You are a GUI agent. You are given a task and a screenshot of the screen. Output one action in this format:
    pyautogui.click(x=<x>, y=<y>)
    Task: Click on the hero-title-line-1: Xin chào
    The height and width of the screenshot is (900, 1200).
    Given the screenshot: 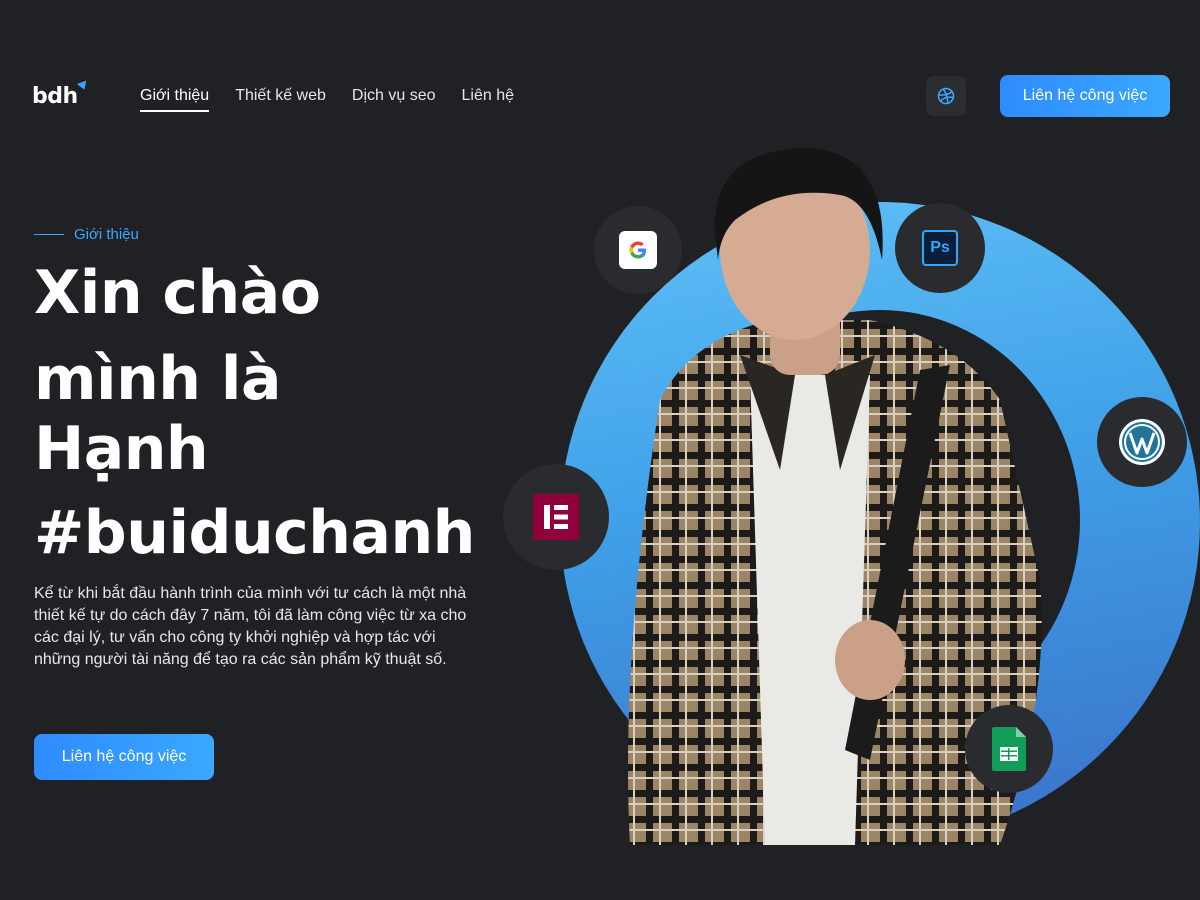 What is the action you would take?
    pyautogui.click(x=177, y=293)
    